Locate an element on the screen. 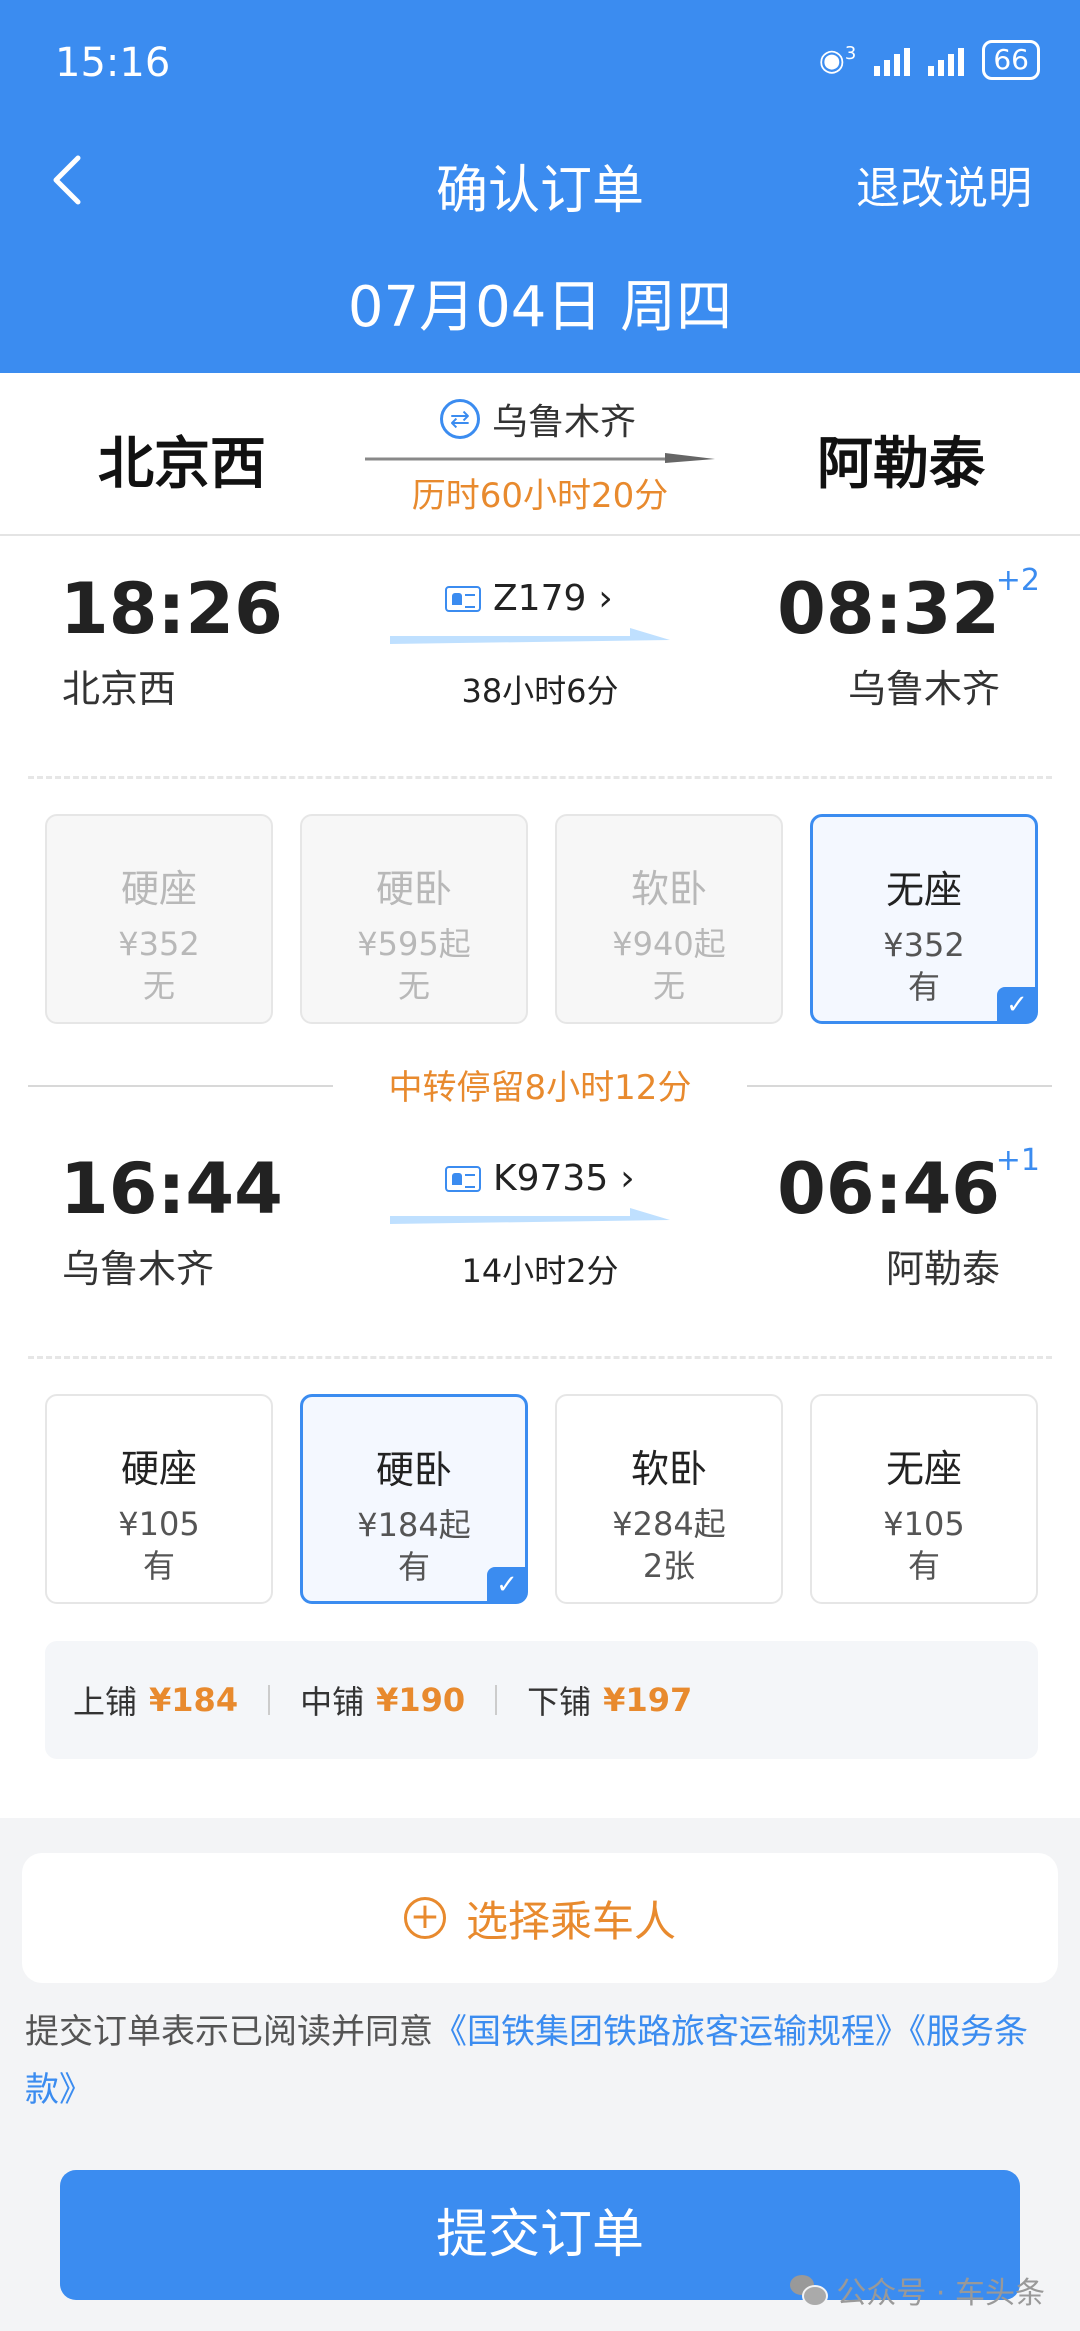 This screenshot has height=2331, width=1080. berth-prices: 上铺 ¥184 中铺 ¥190 下铺 ¥197 is located at coordinates (541, 1700).